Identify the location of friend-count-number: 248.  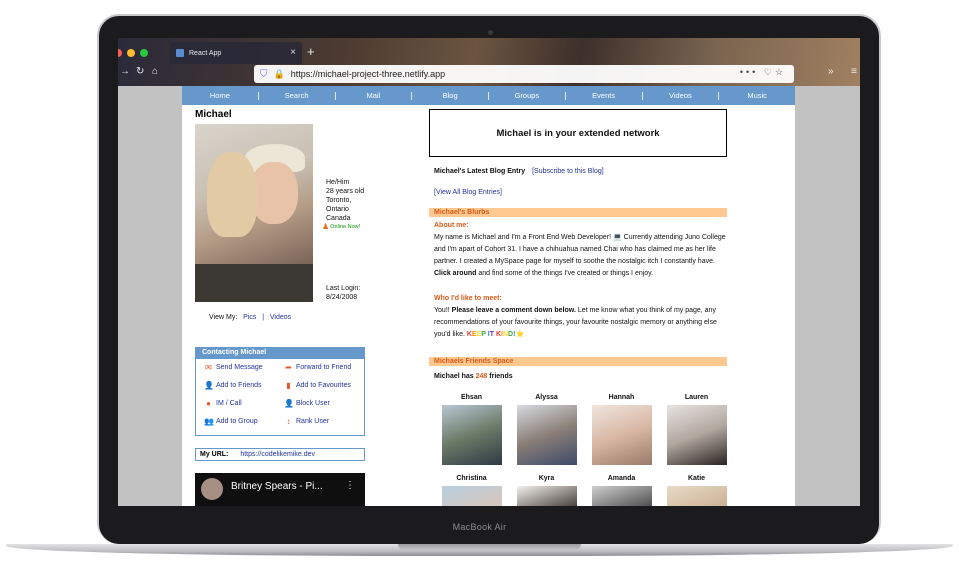
(482, 376).